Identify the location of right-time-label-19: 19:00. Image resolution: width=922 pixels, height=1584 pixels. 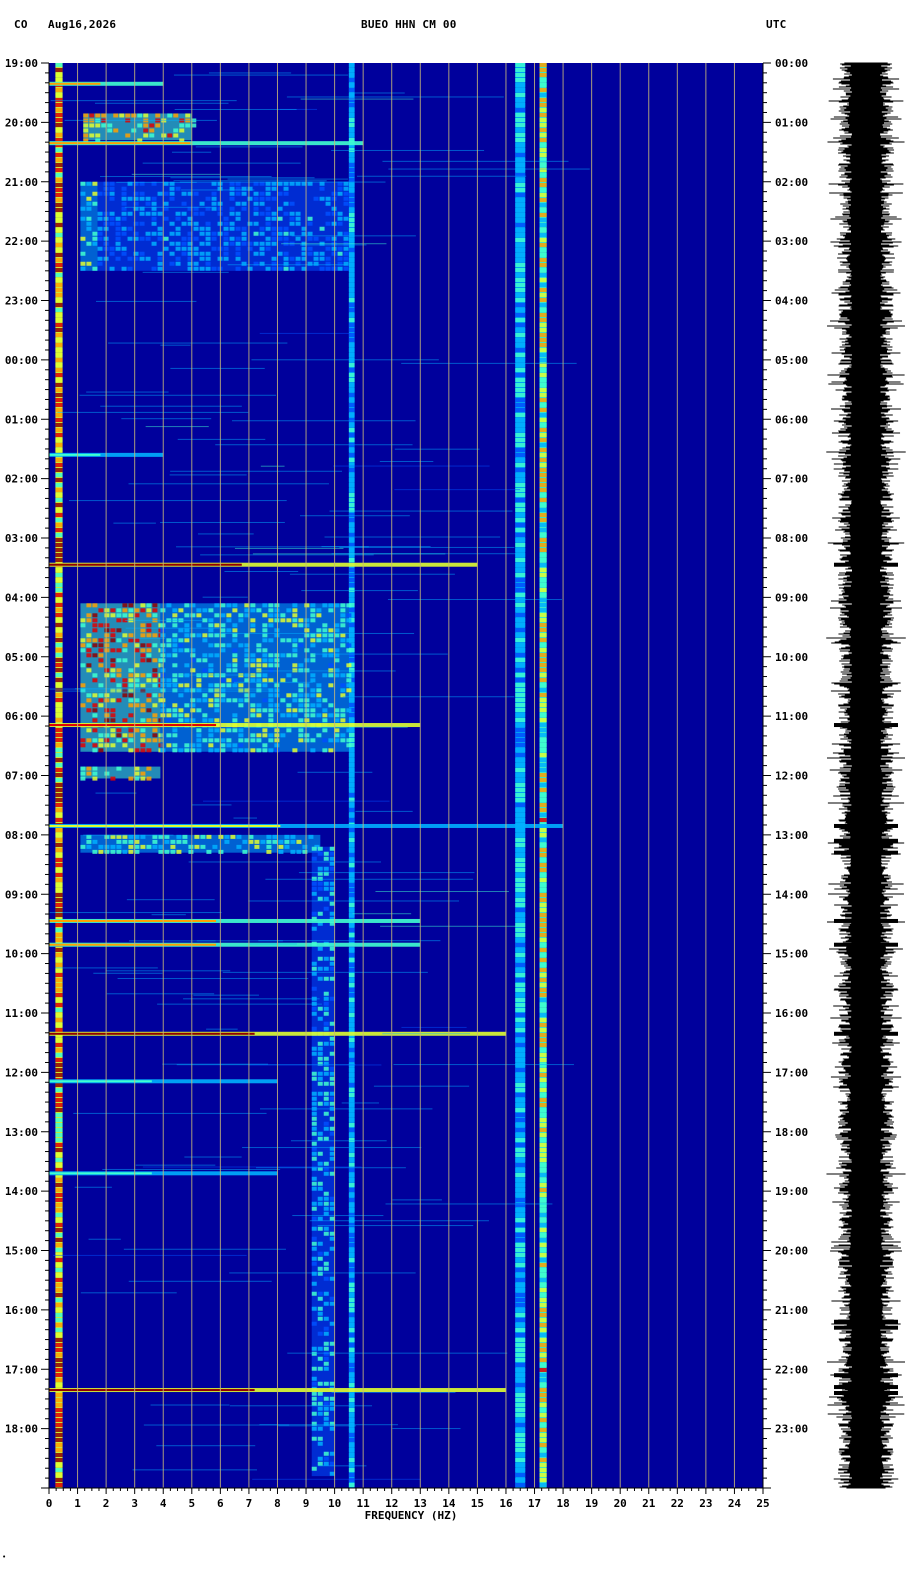
(791, 1191).